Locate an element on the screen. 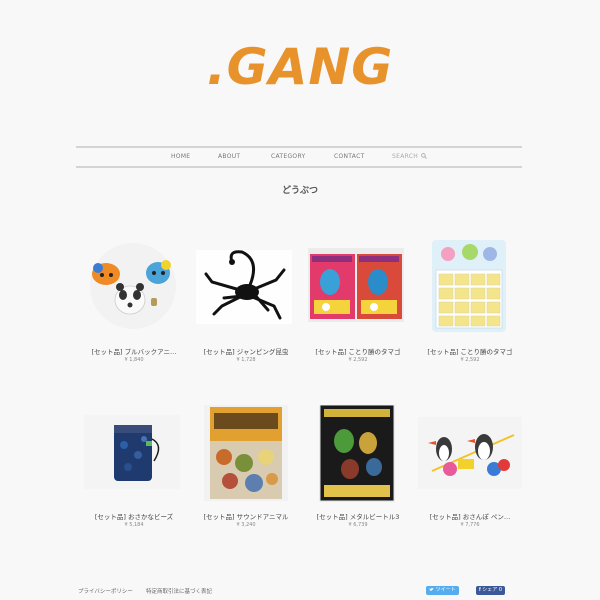 This screenshot has width=600, height=600. product-price: ¥ 7,776 is located at coordinates (470, 525).